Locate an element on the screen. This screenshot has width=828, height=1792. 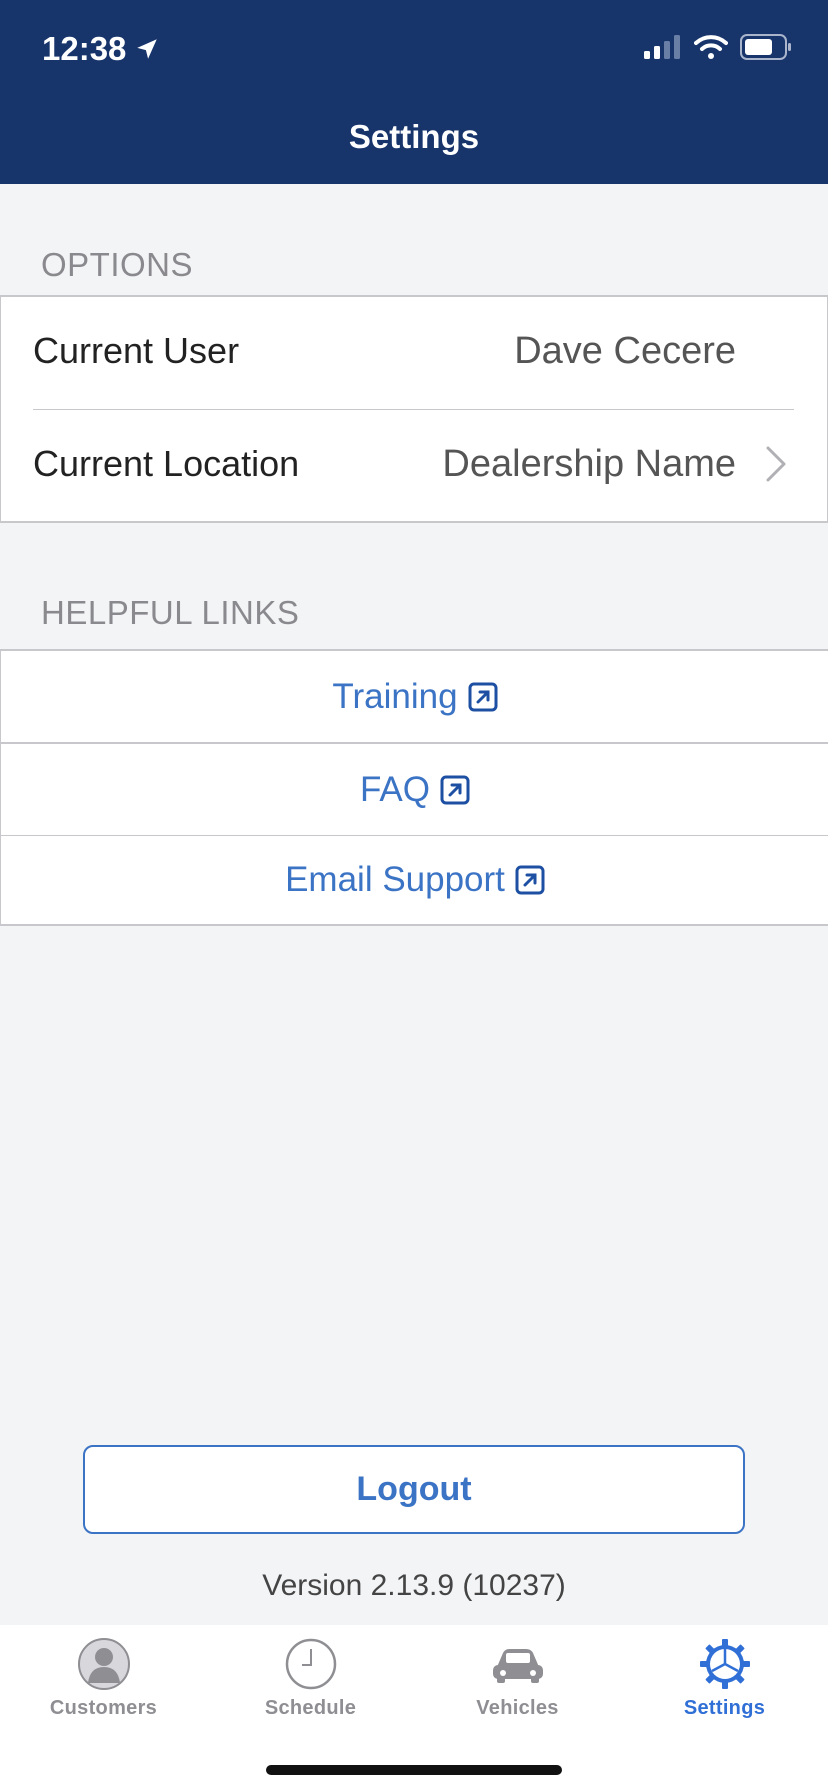
tab-schedule: Schedule is located at coordinates (310, 1678).